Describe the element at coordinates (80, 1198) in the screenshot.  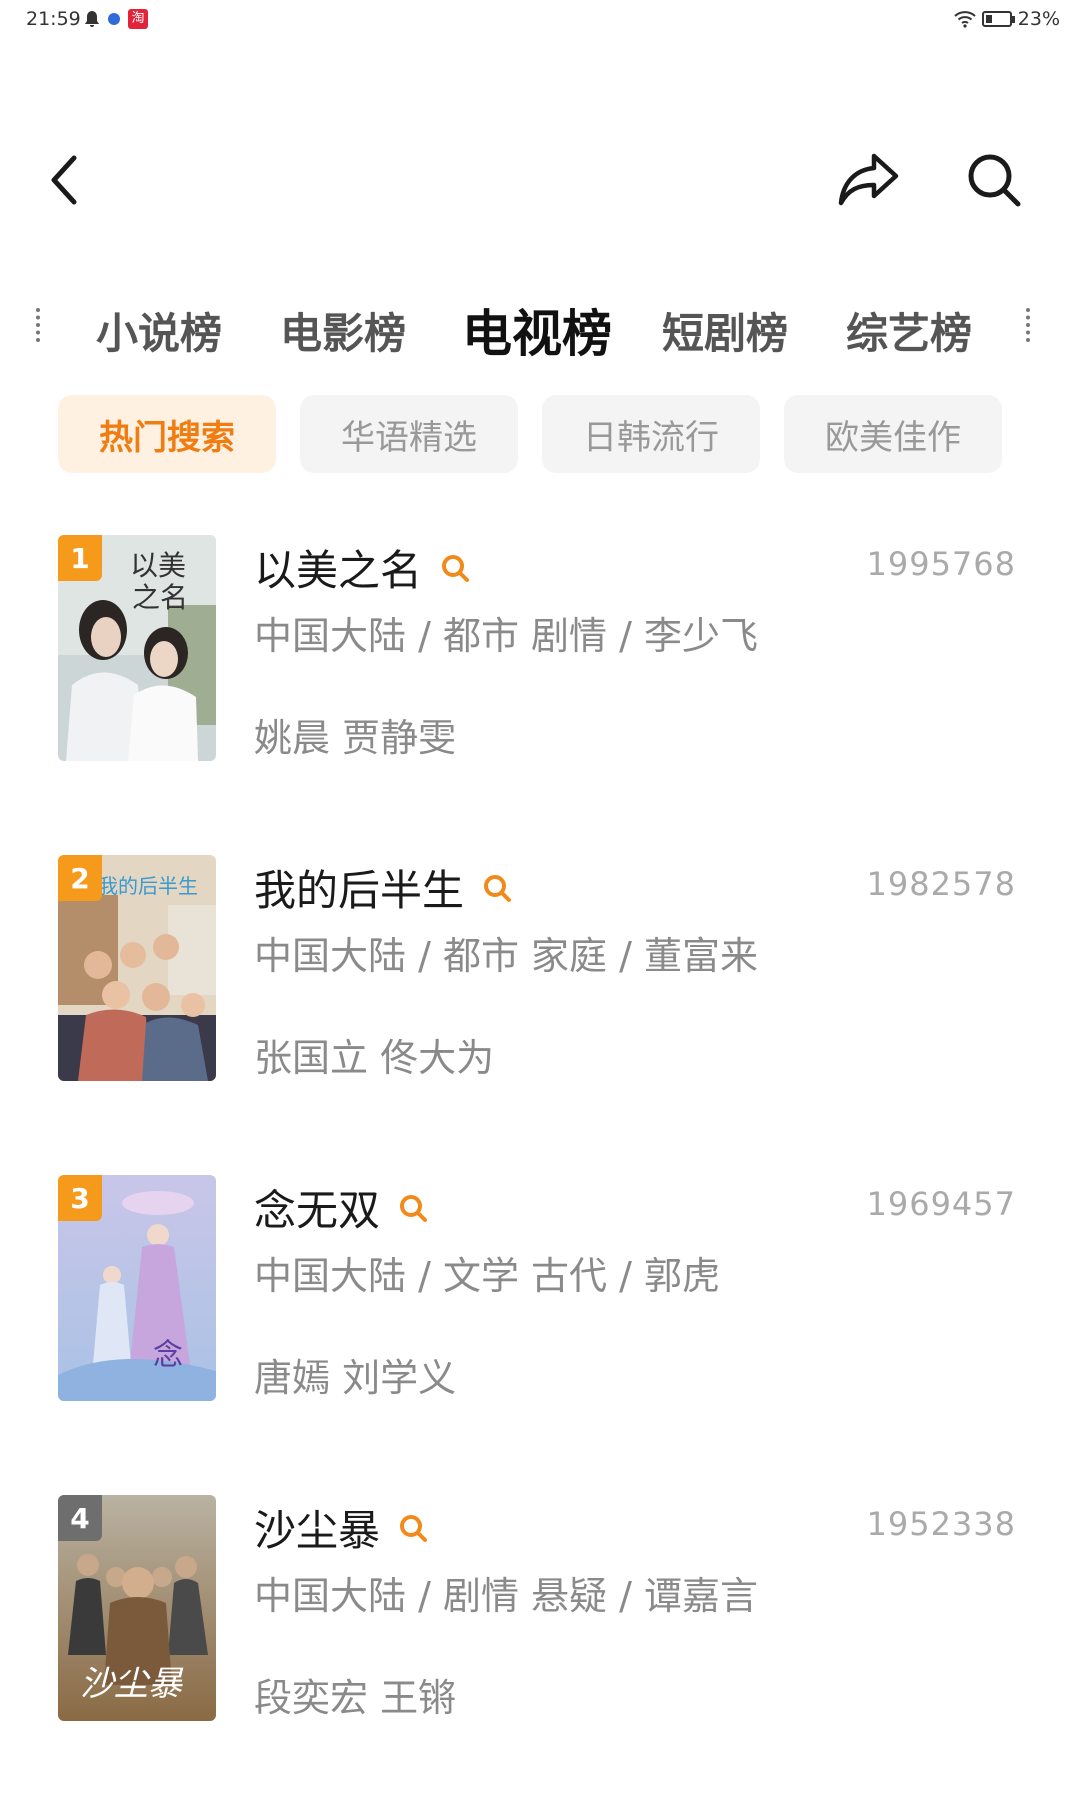
I see `rank-badge: 3` at that location.